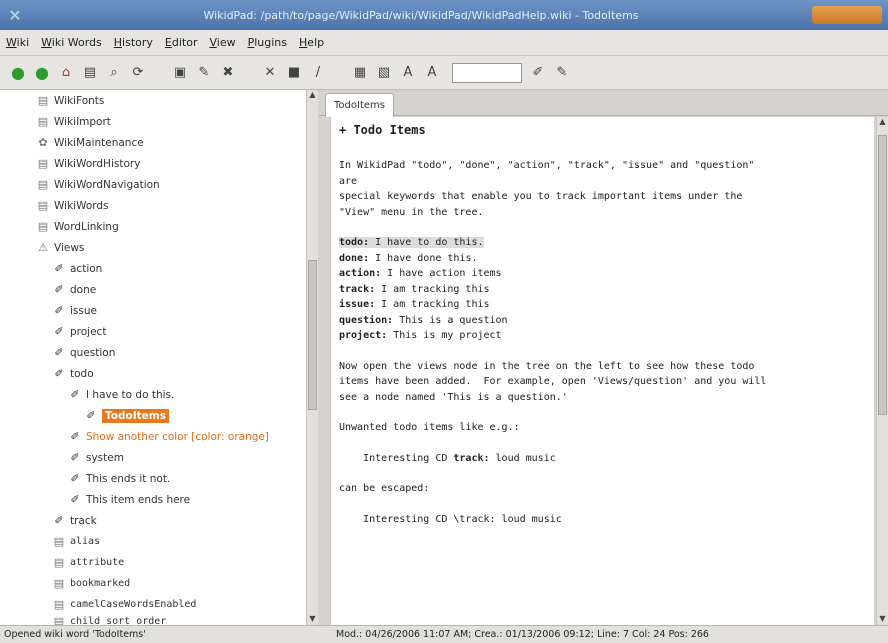 The height and width of the screenshot is (643, 888). What do you see at coordinates (15, 15) in the screenshot?
I see `close-icon: ✕` at bounding box center [15, 15].